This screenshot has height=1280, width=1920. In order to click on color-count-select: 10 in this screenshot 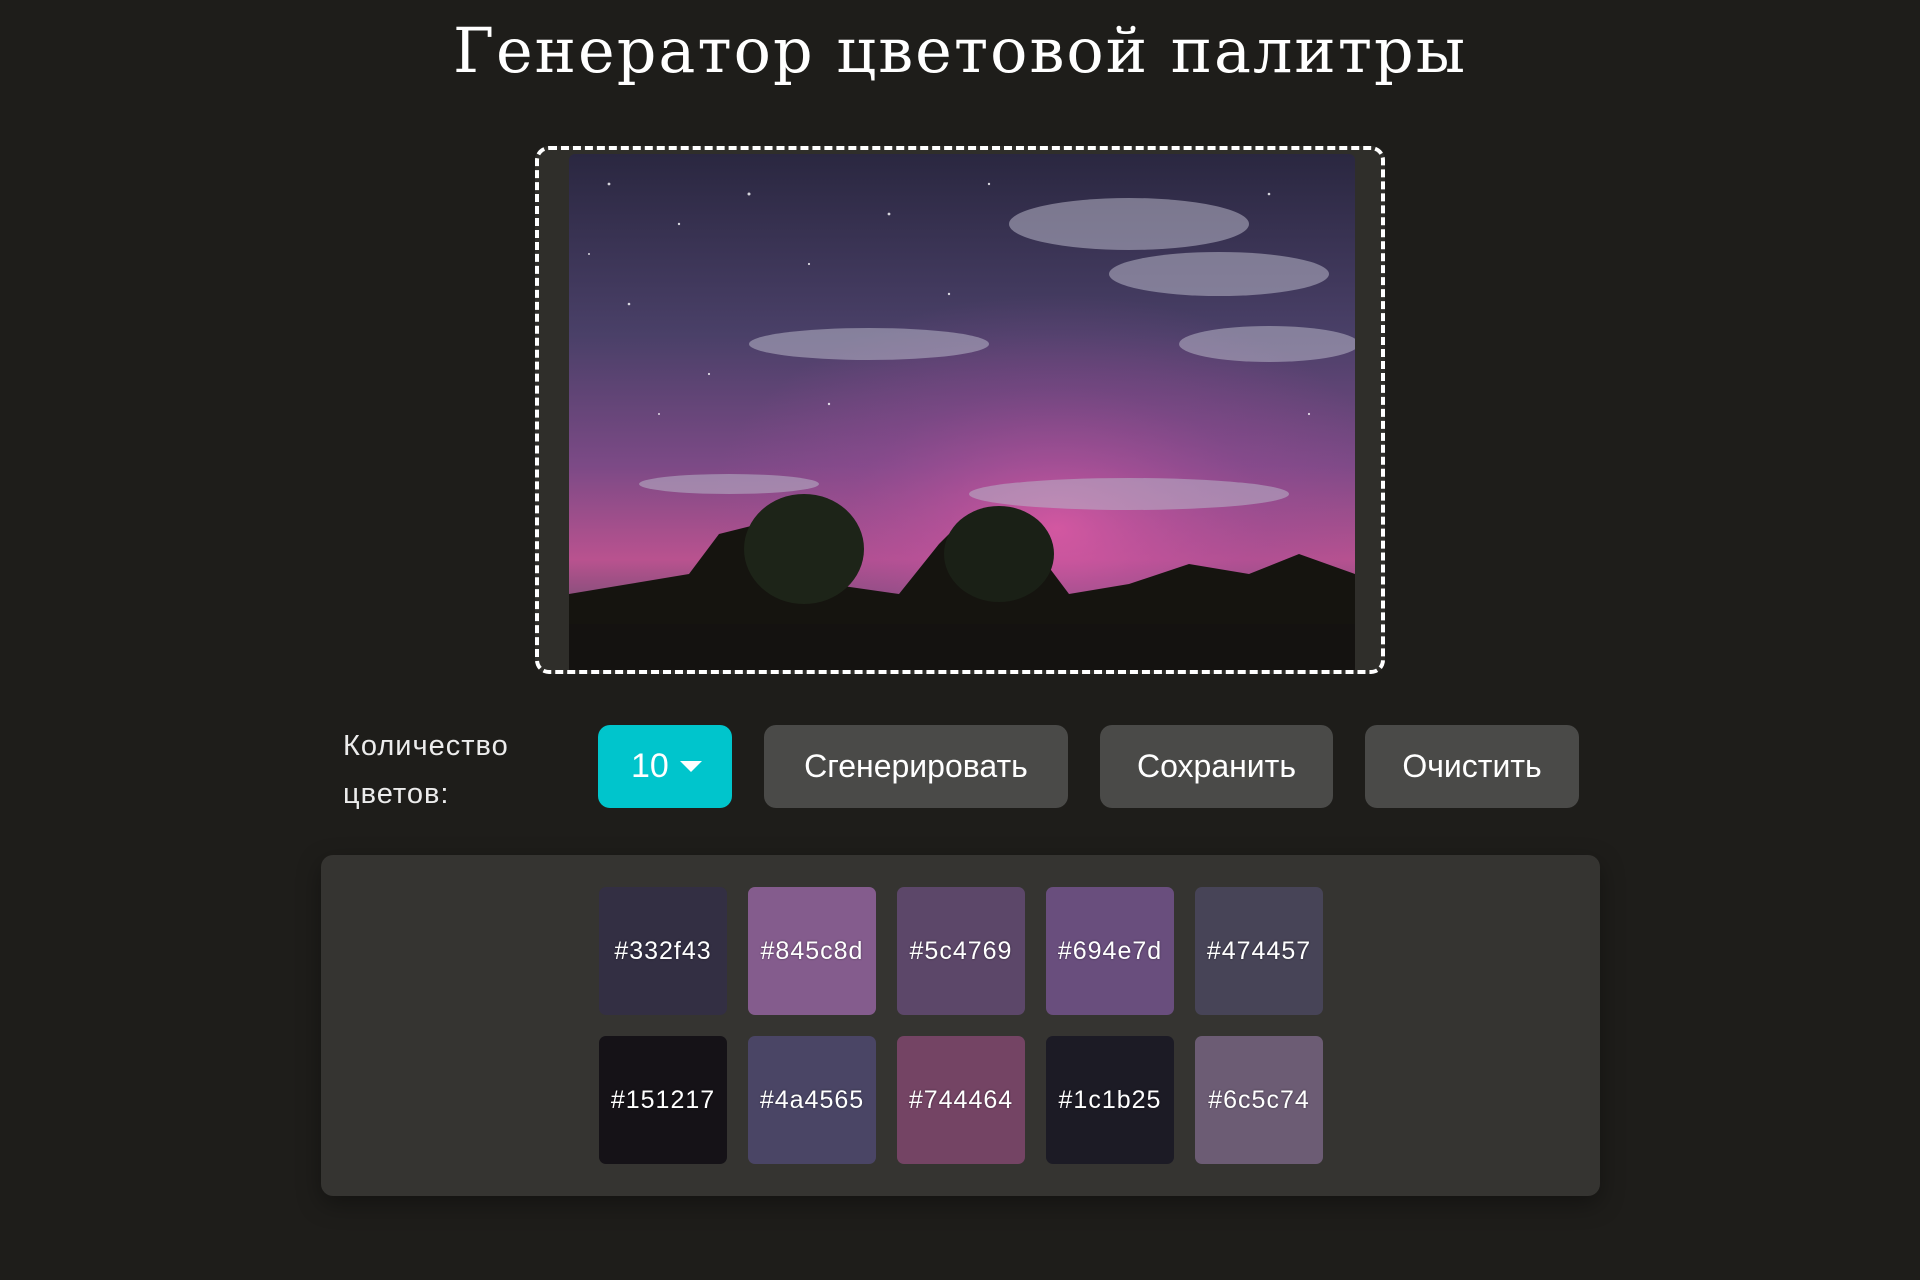, I will do `click(665, 766)`.